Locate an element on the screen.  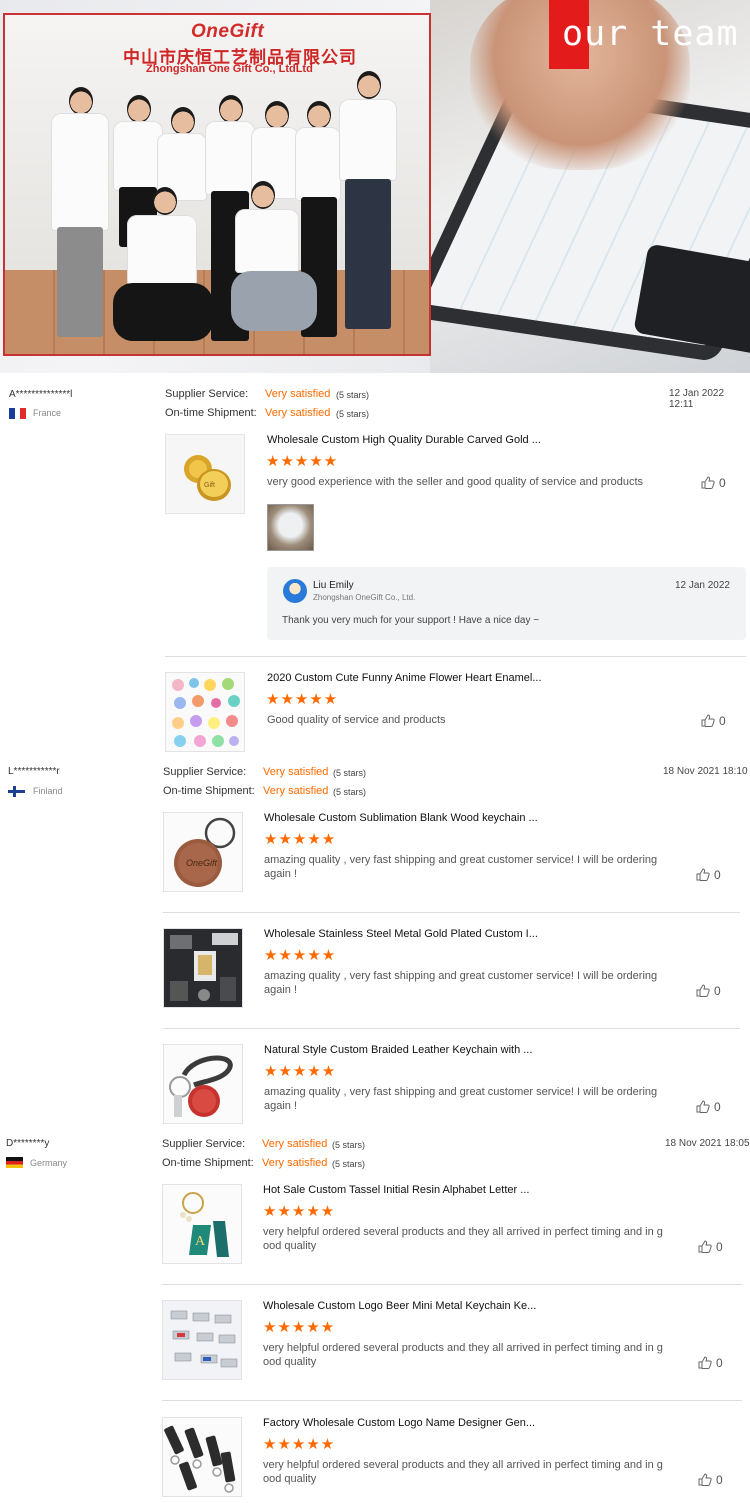
team-label: our team is located at coordinates (650, 34).